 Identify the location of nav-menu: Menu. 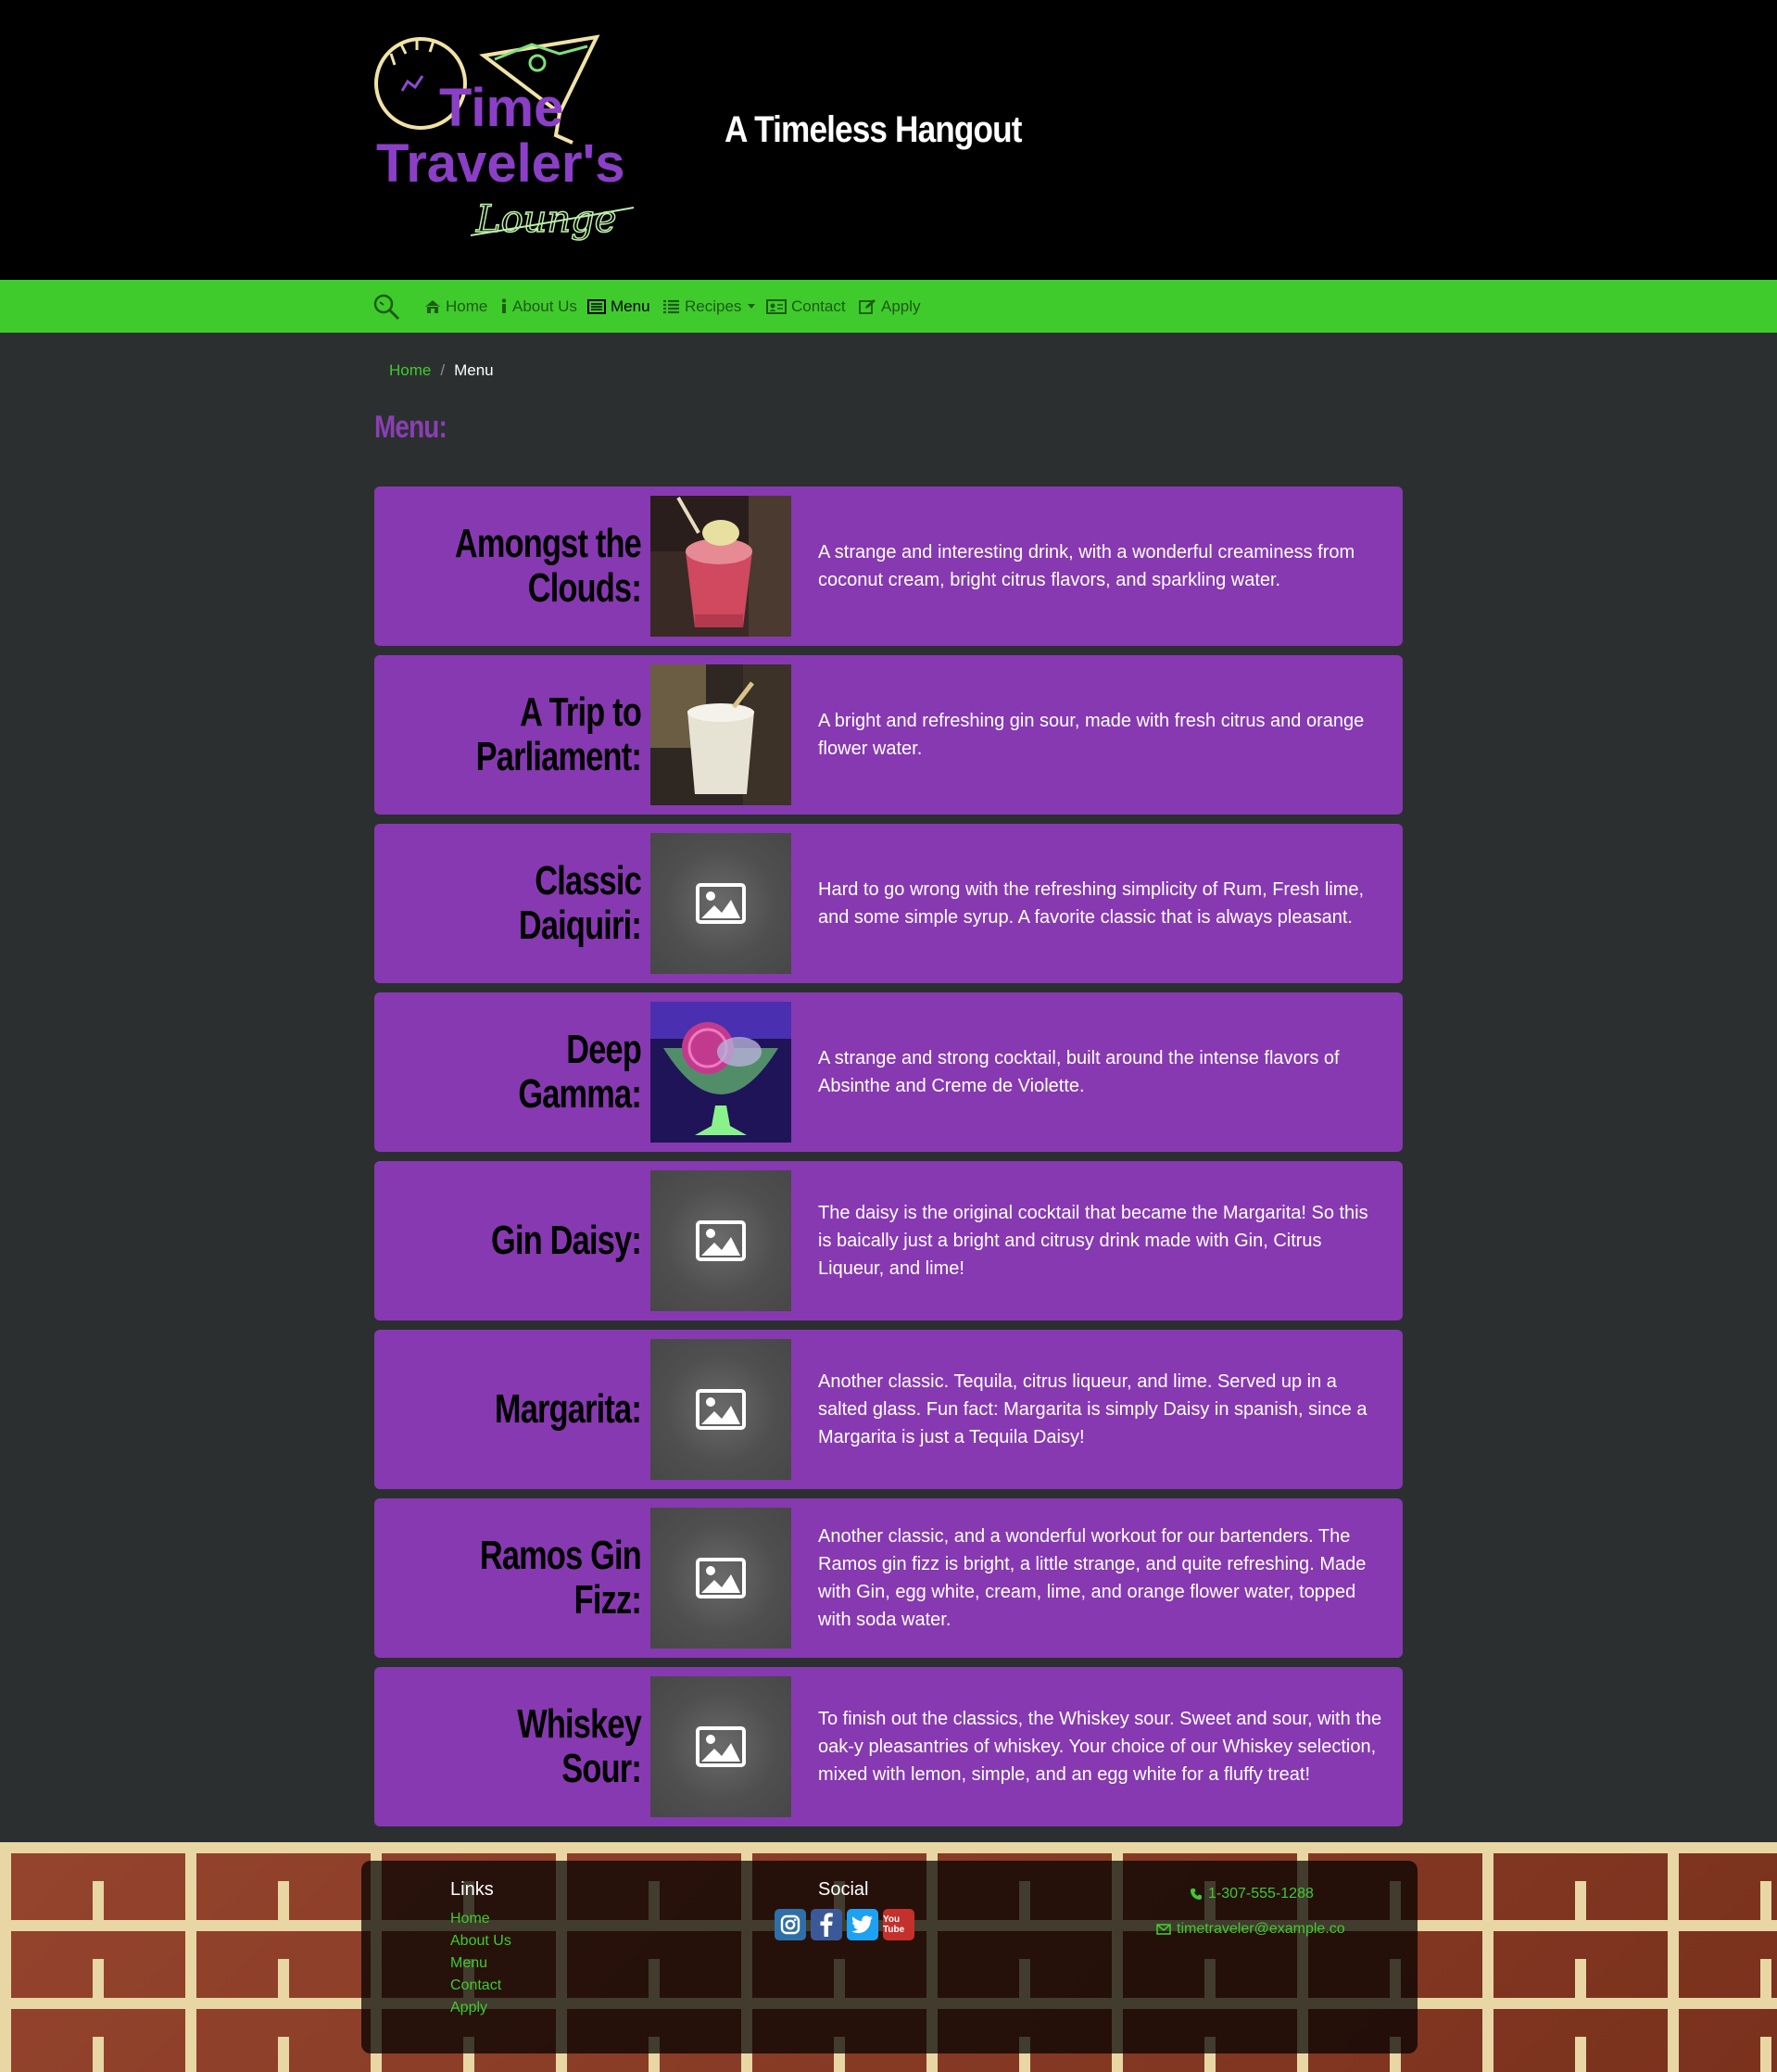
(618, 306).